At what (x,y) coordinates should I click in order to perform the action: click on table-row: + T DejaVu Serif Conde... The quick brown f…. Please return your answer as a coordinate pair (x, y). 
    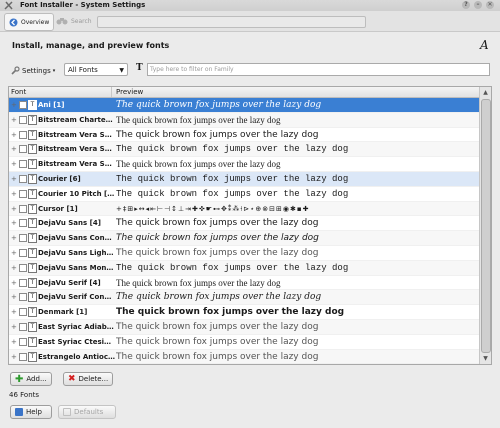
    Looking at the image, I should click on (245, 298).